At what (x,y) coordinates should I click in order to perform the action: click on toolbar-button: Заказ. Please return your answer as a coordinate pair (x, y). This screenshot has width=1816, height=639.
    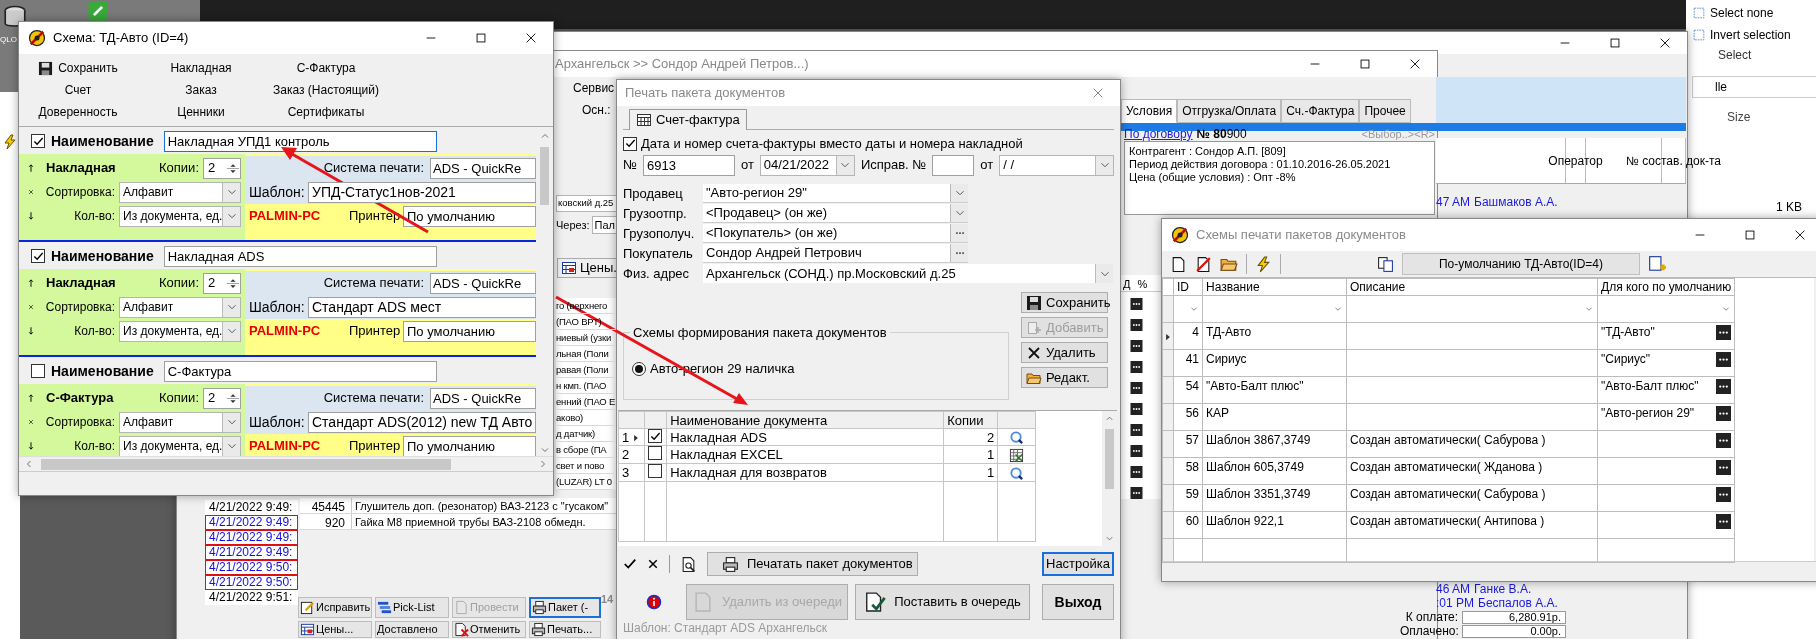
    Looking at the image, I should click on (201, 90).